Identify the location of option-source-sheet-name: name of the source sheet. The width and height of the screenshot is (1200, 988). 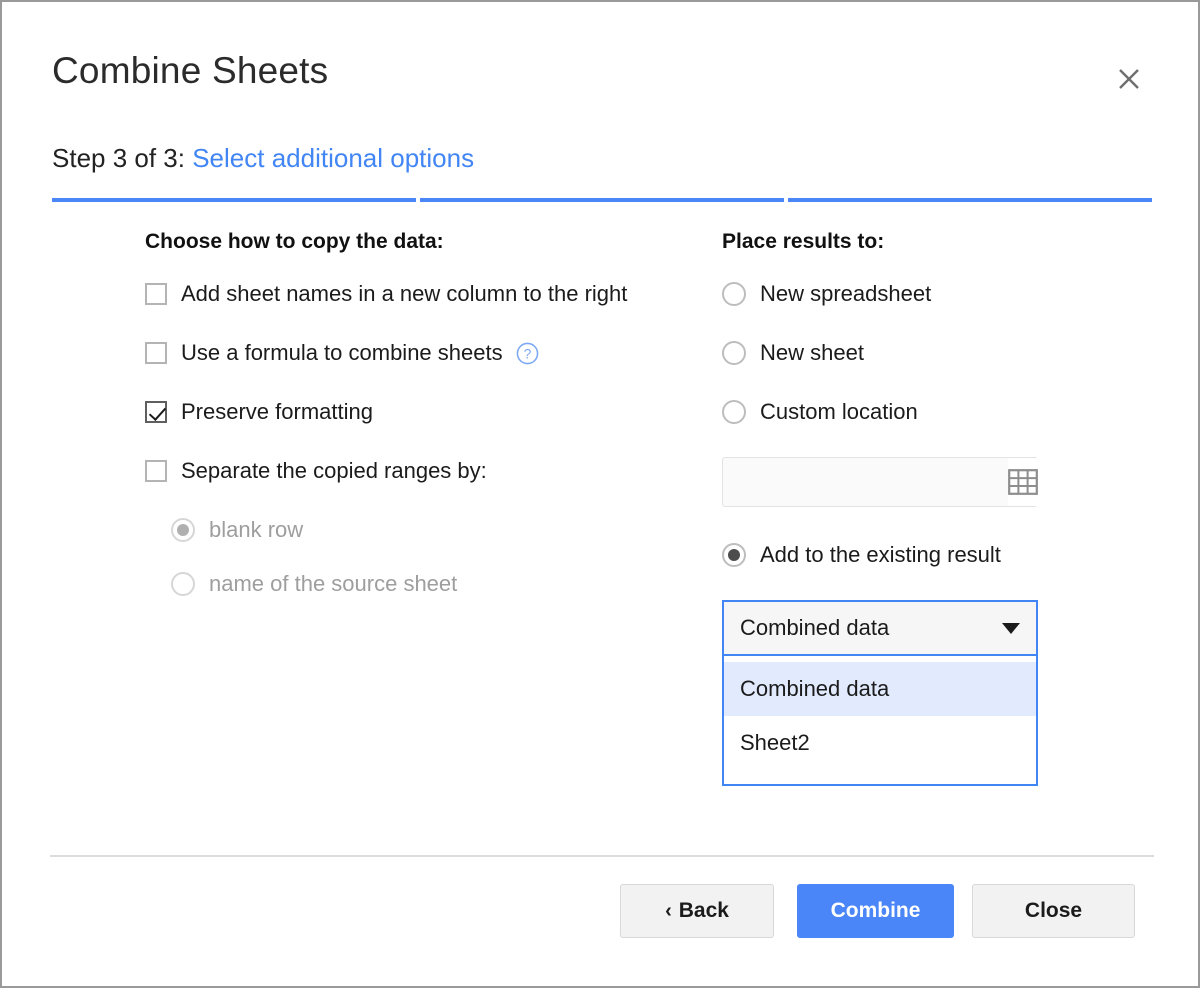
(438, 584).